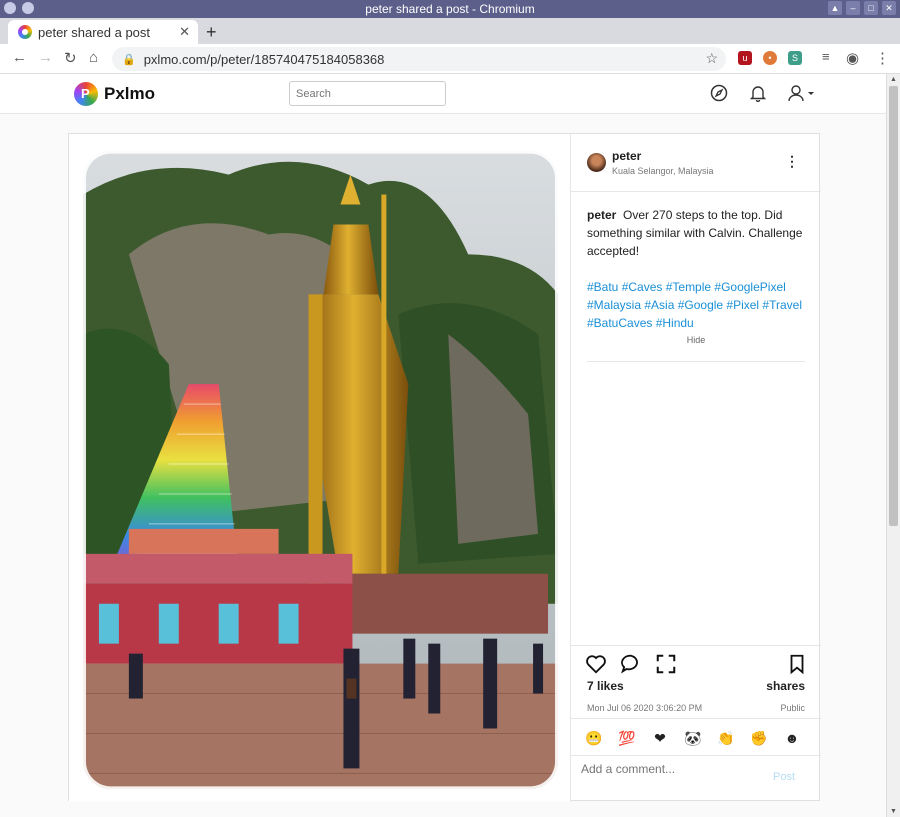  I want to click on window-close-button: ✕, so click(889, 8).